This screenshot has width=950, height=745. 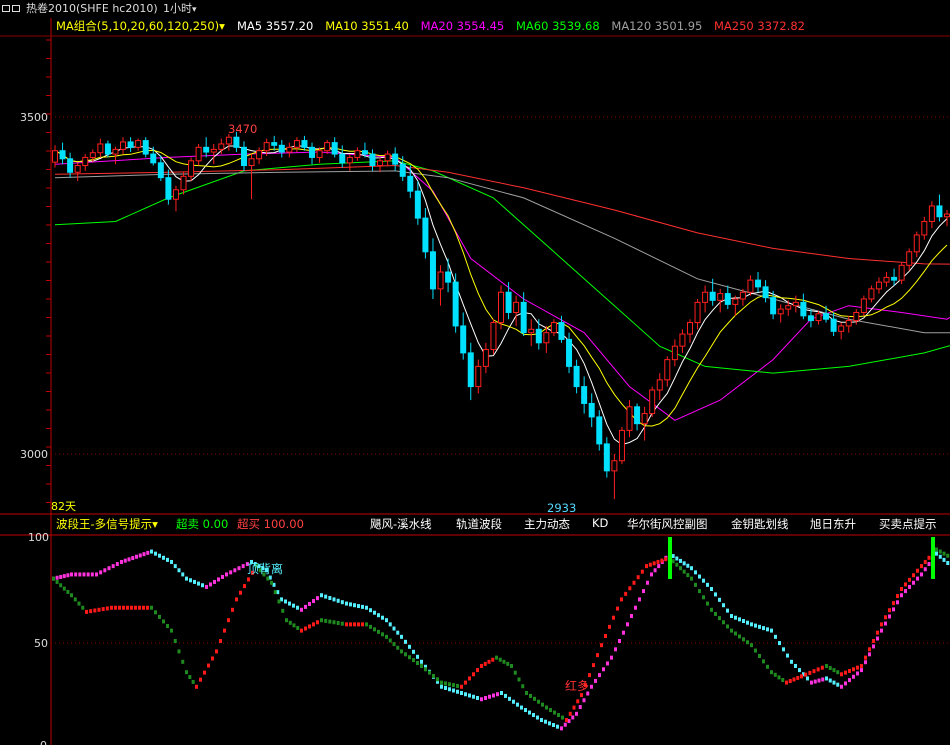 What do you see at coordinates (401, 524) in the screenshot?
I see `tab-hurricane-line: 飓风-溪水线` at bounding box center [401, 524].